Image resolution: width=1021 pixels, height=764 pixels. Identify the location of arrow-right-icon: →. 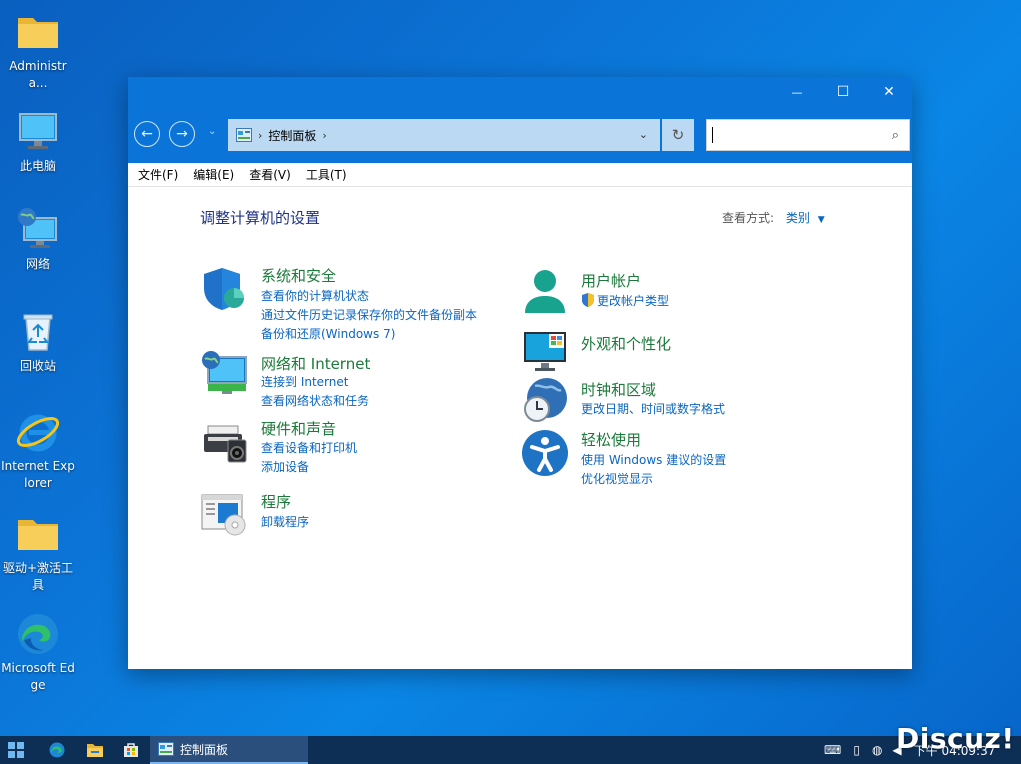
(182, 134).